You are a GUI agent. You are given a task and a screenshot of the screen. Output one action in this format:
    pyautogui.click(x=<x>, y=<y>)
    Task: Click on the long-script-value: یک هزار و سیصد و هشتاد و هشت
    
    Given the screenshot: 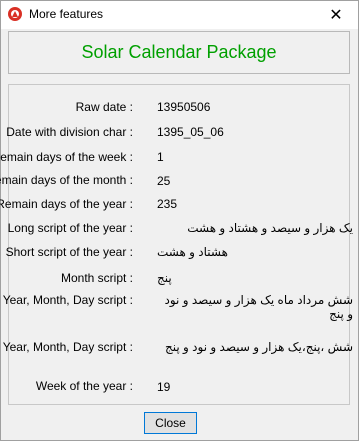 What is the action you would take?
    pyautogui.click(x=270, y=228)
    